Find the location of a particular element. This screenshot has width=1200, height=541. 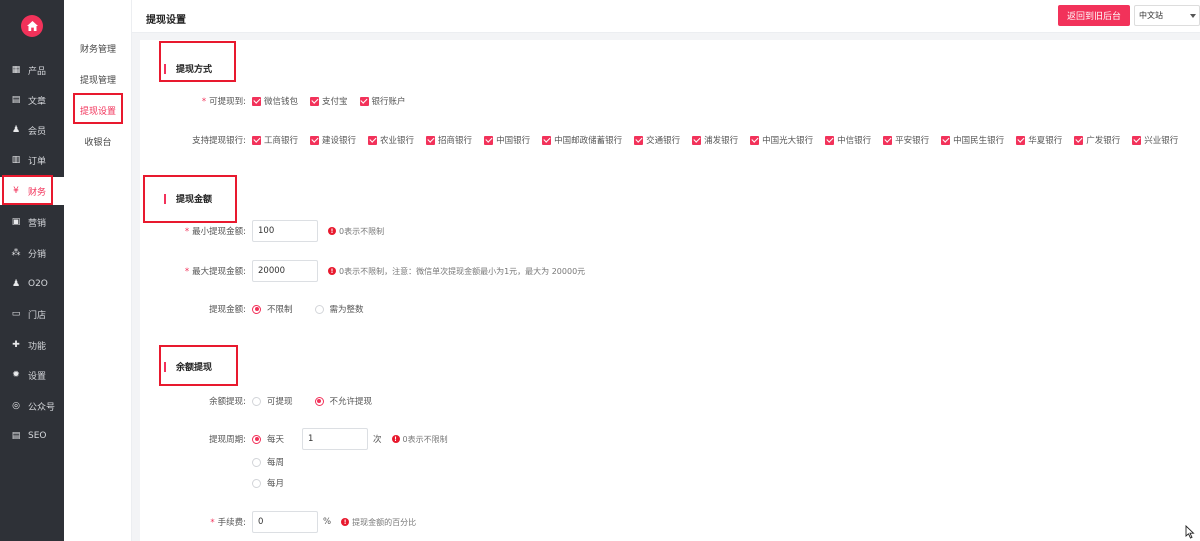

nav-item-wechat: ◎ 公众号 is located at coordinates (32, 406).